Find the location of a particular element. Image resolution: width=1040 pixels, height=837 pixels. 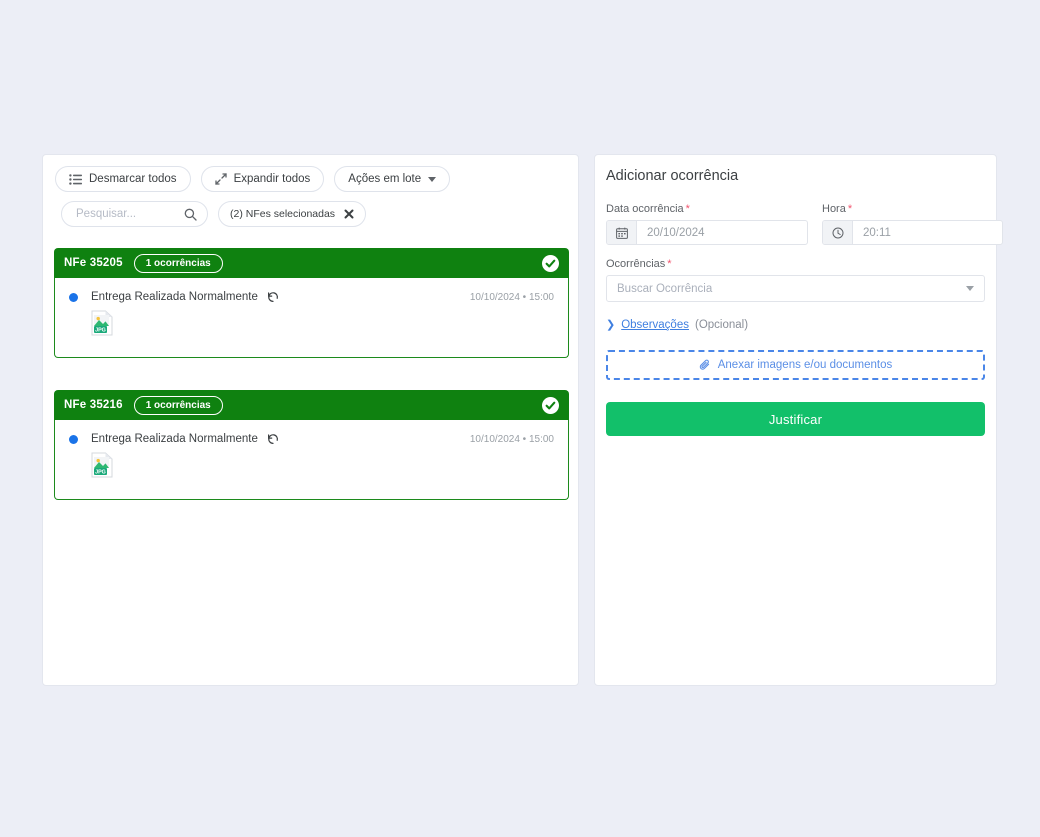

list-icon is located at coordinates (75, 179).